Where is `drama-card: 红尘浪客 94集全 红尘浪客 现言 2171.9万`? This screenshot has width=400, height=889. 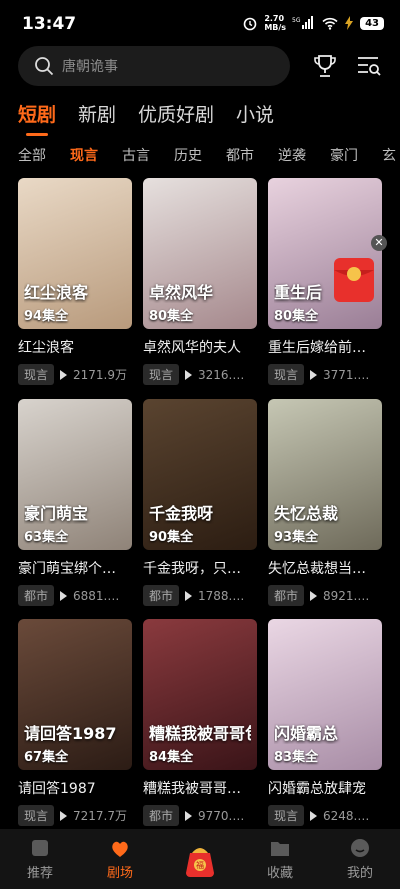 drama-card: 红尘浪客 94集全 红尘浪客 现言 2171.9万 is located at coordinates (75, 281).